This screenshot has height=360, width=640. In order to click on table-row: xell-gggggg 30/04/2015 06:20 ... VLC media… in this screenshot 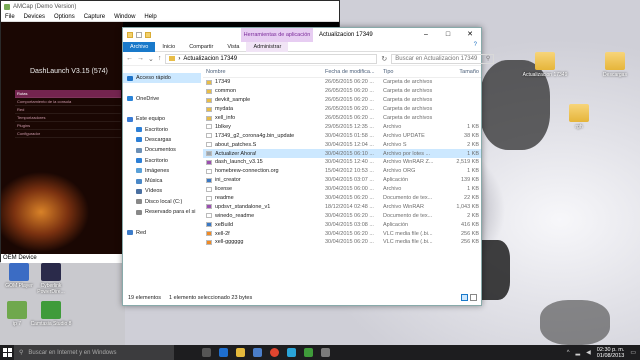, I will do `click(342, 242)`.